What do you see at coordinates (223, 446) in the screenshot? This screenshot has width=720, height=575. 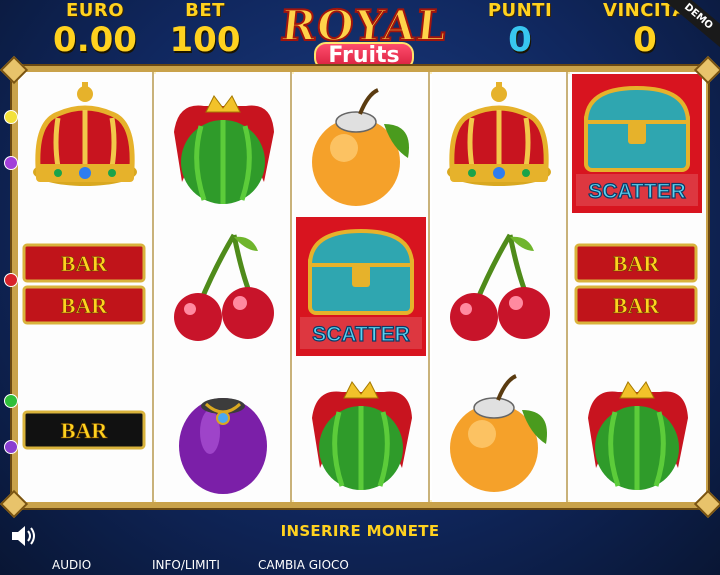 I see `plum-icon` at bounding box center [223, 446].